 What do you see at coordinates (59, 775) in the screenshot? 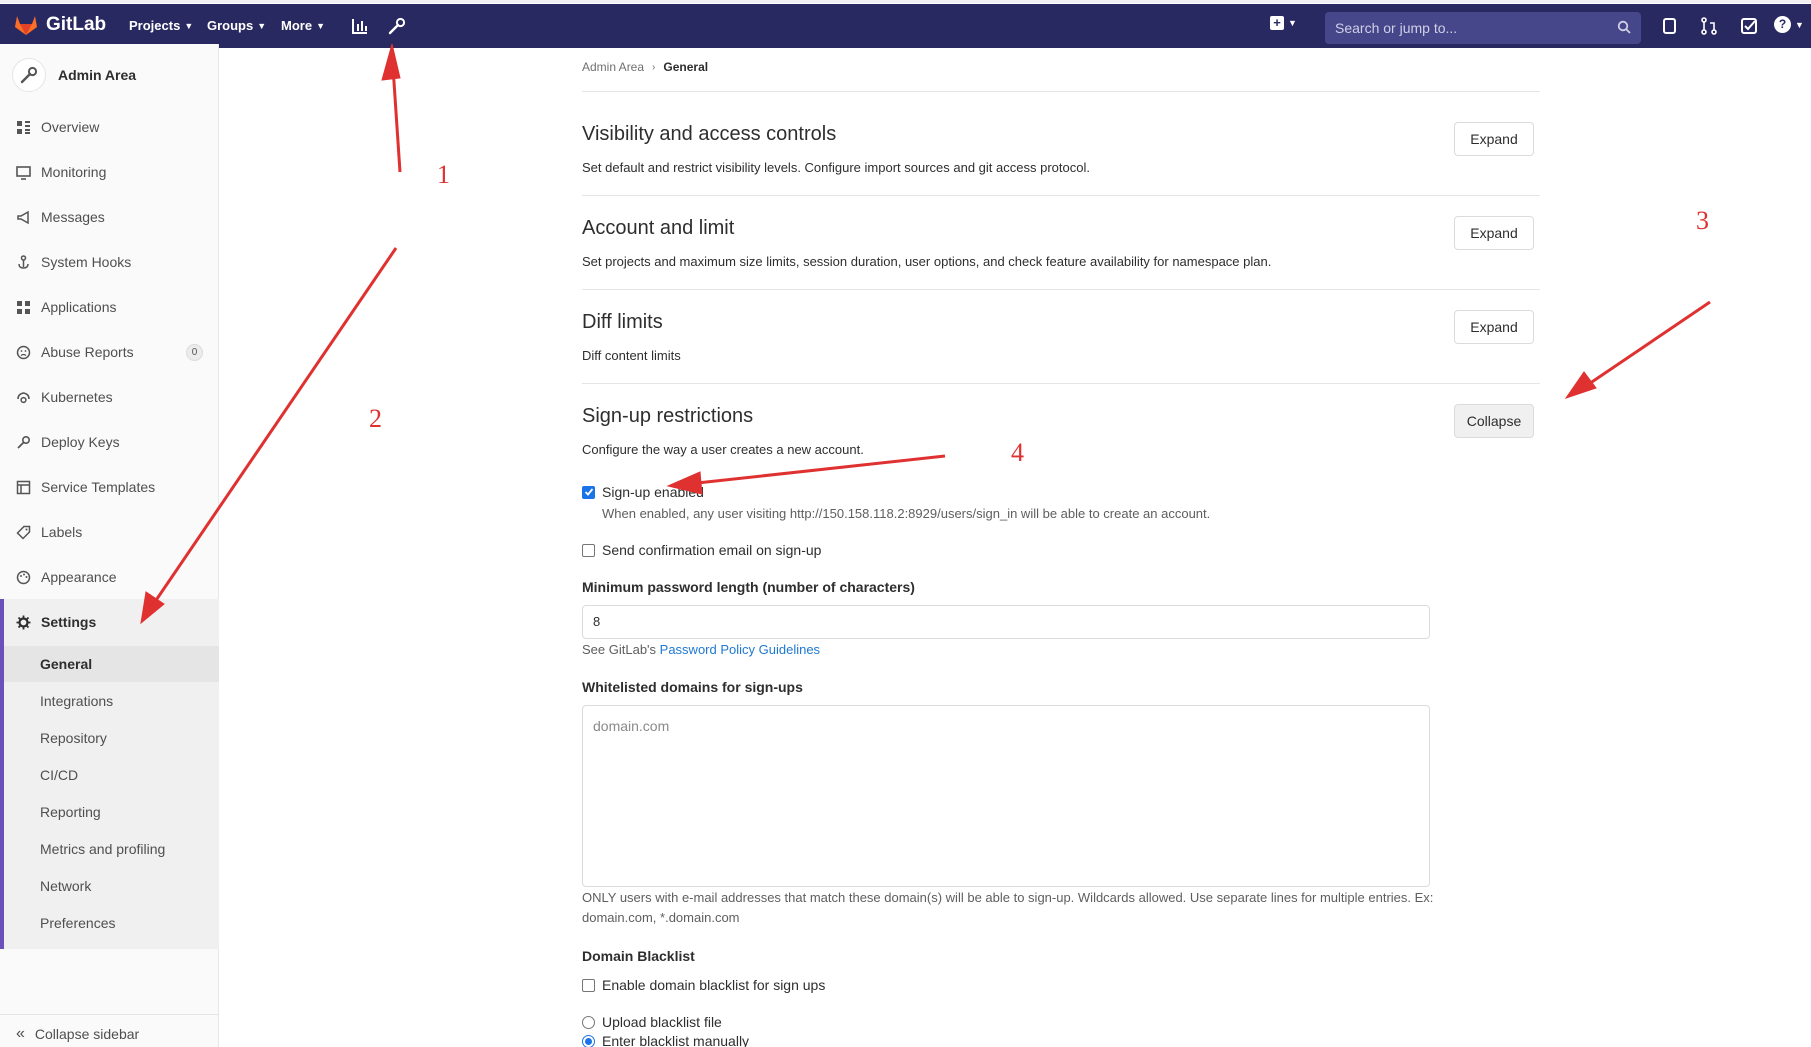
I see `sidebar-sub-cicd: CI/CD` at bounding box center [59, 775].